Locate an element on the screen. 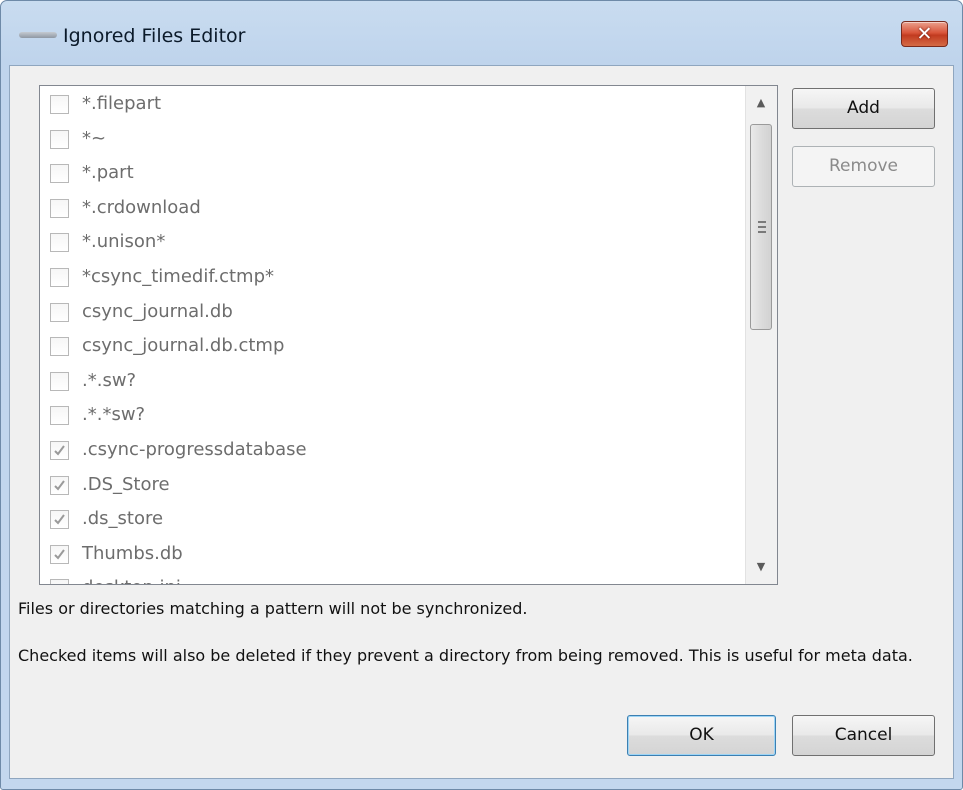 The image size is (963, 790). list-item: .csync-progressdatabase is located at coordinates (392, 451).